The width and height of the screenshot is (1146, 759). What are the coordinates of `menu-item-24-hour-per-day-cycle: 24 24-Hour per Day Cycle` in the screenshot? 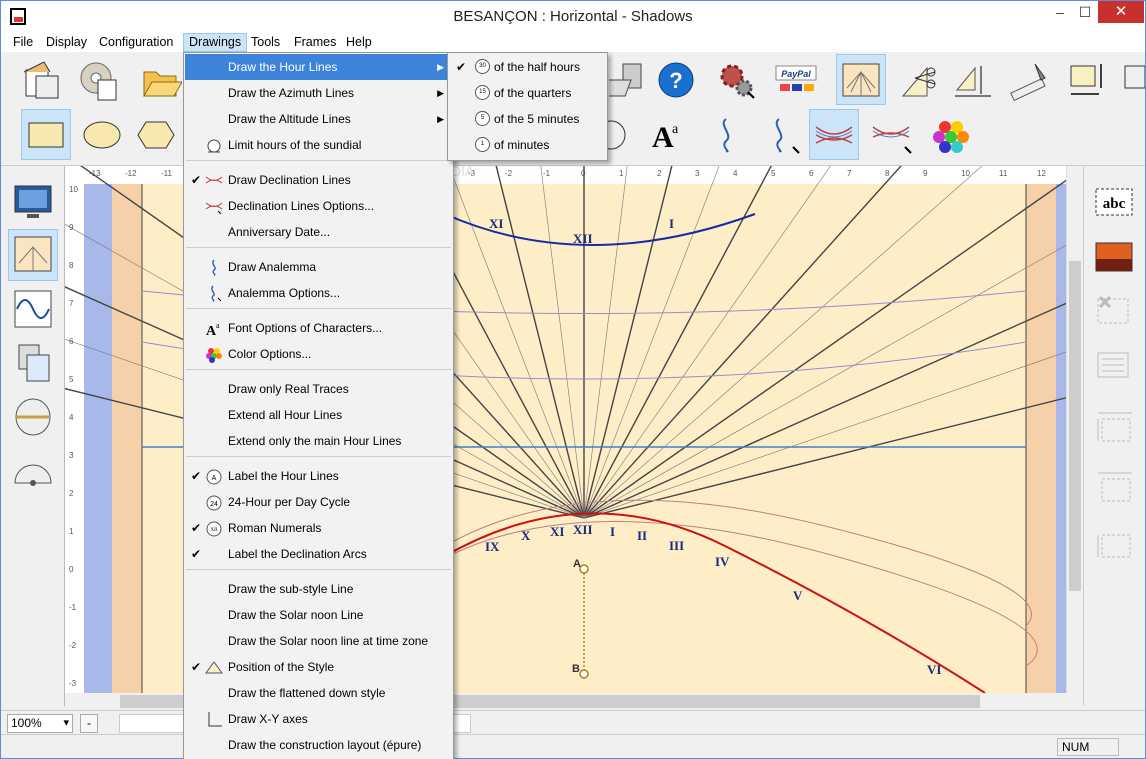 It's located at (318, 502).